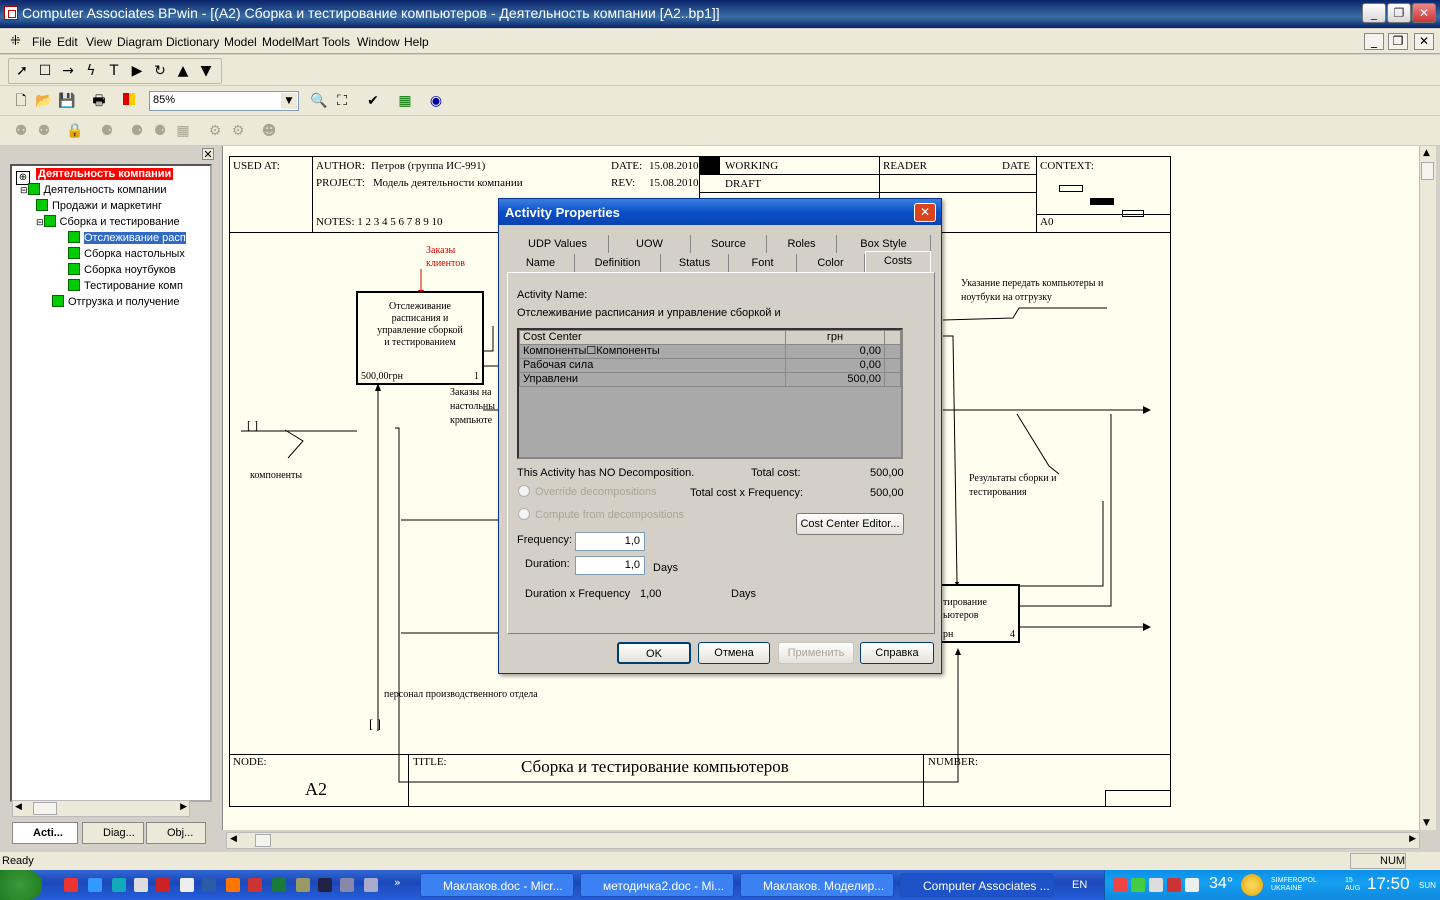 Image resolution: width=1440 pixels, height=900 pixels. What do you see at coordinates (610, 541) in the screenshot?
I see `frequency-input: 1,0` at bounding box center [610, 541].